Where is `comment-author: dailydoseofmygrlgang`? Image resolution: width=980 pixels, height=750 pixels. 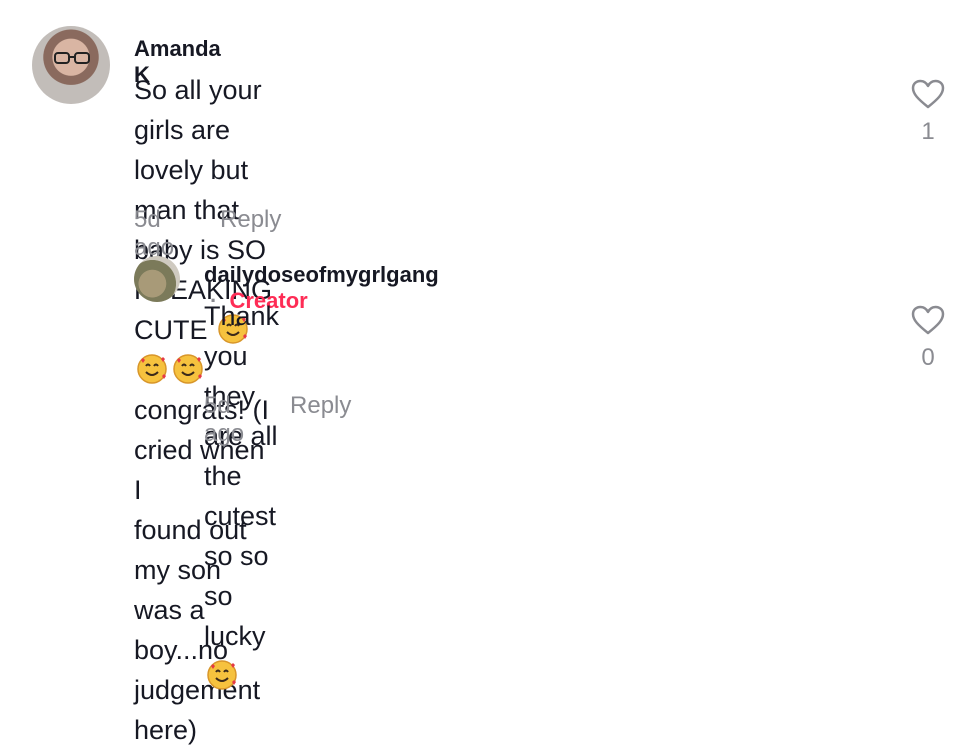
comment-author: dailydoseofmygrlgang is located at coordinates (321, 274).